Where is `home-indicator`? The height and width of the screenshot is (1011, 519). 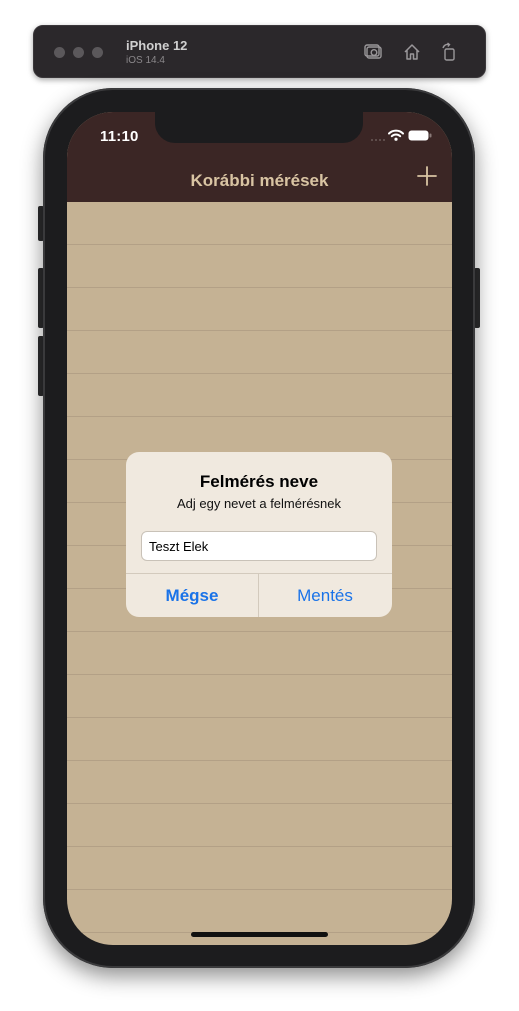
home-indicator is located at coordinates (259, 934).